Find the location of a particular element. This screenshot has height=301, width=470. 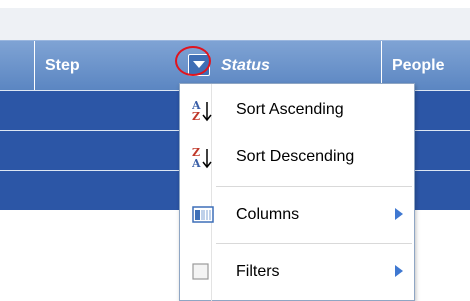

menu-item-label: Sort Ascending is located at coordinates (290, 109).